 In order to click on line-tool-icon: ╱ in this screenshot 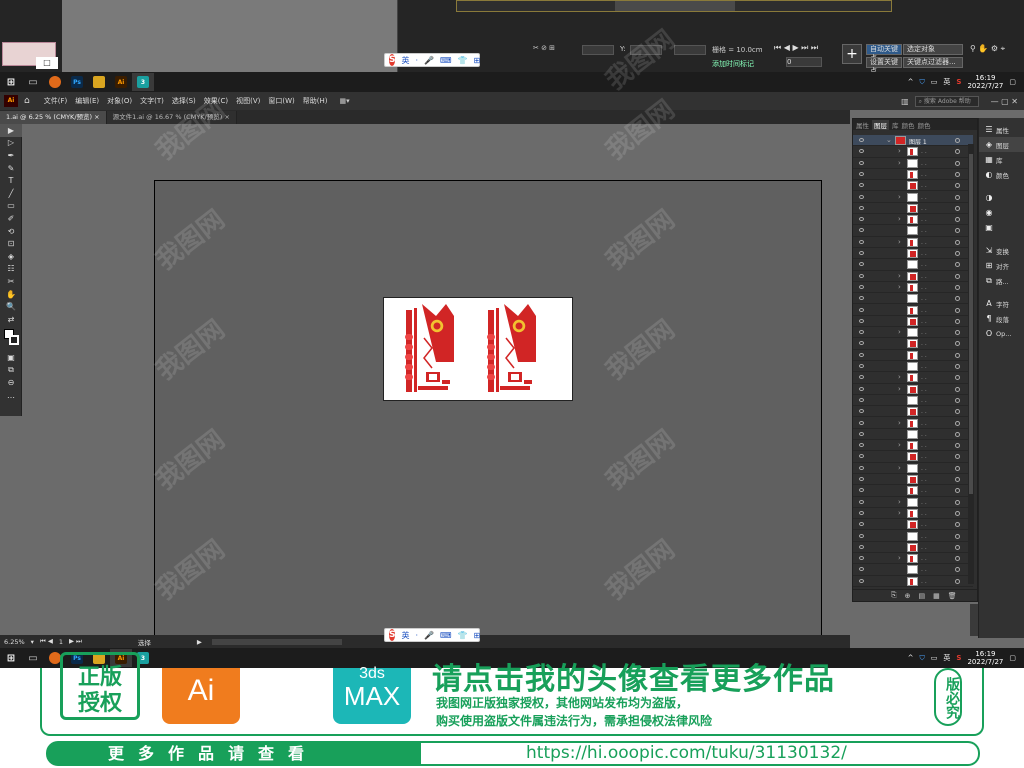, I will do `click(11, 193)`.